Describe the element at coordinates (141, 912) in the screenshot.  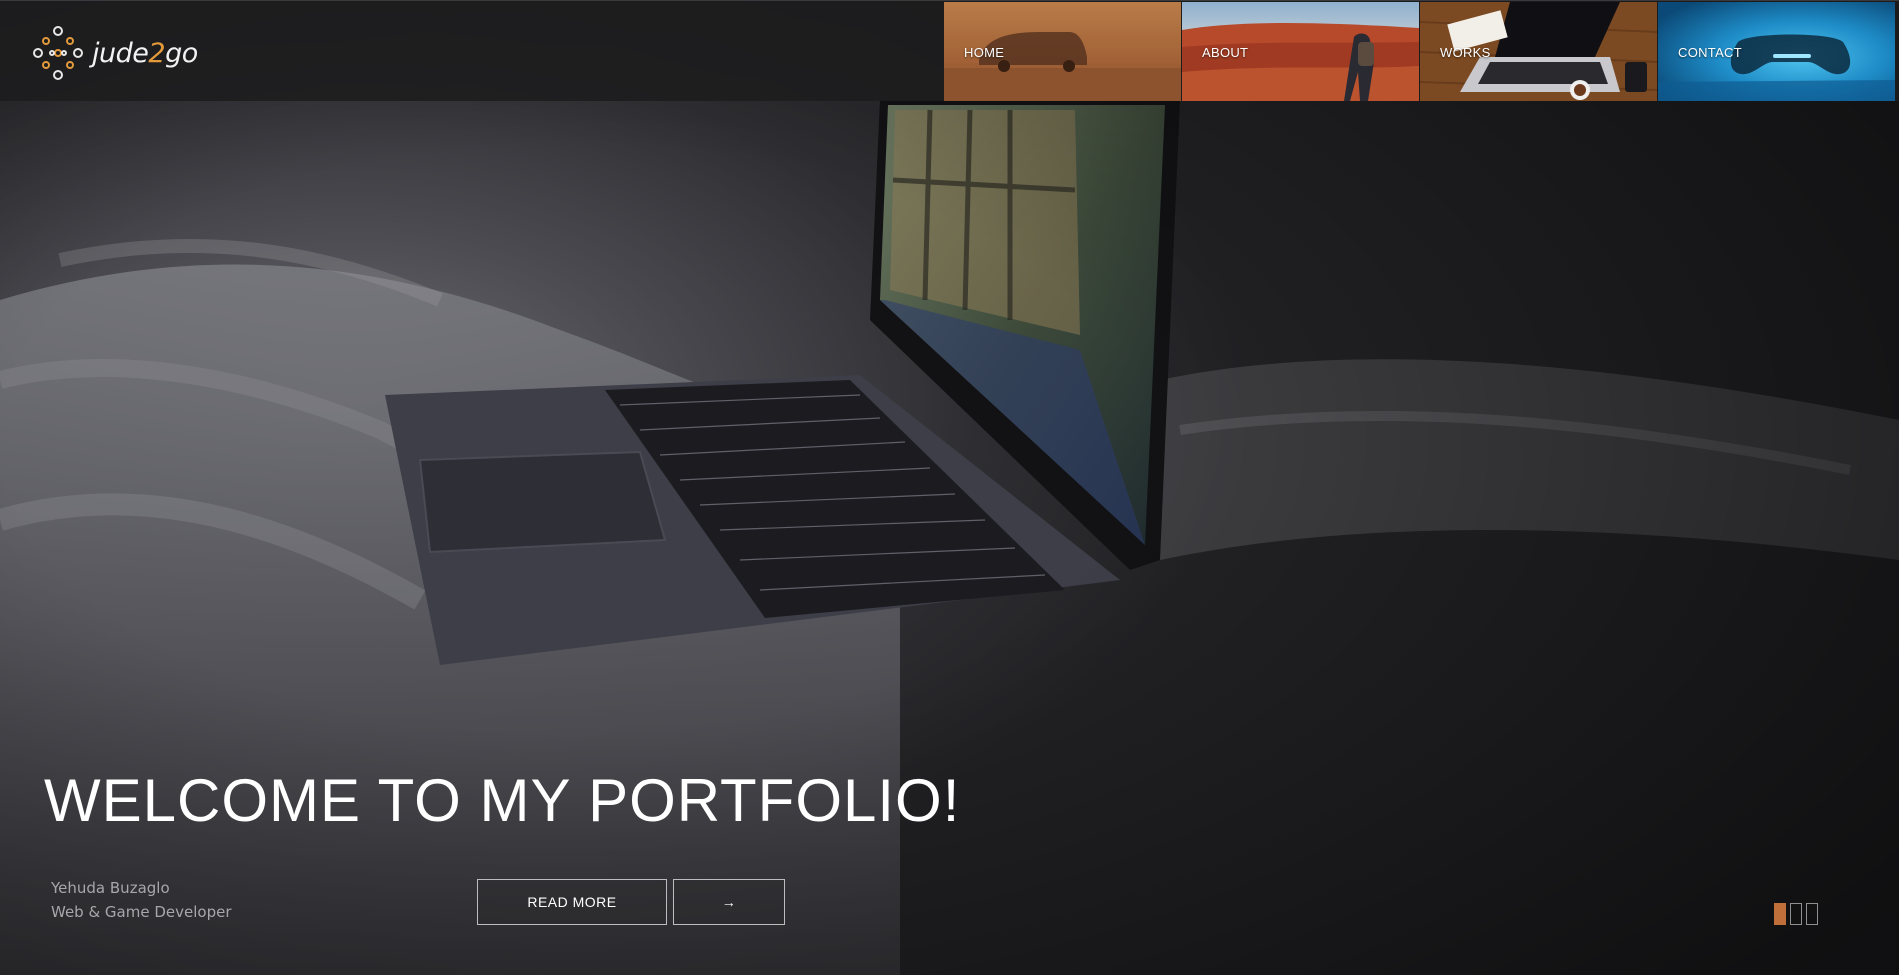
I see `author-role: Web & Game Developer` at that location.